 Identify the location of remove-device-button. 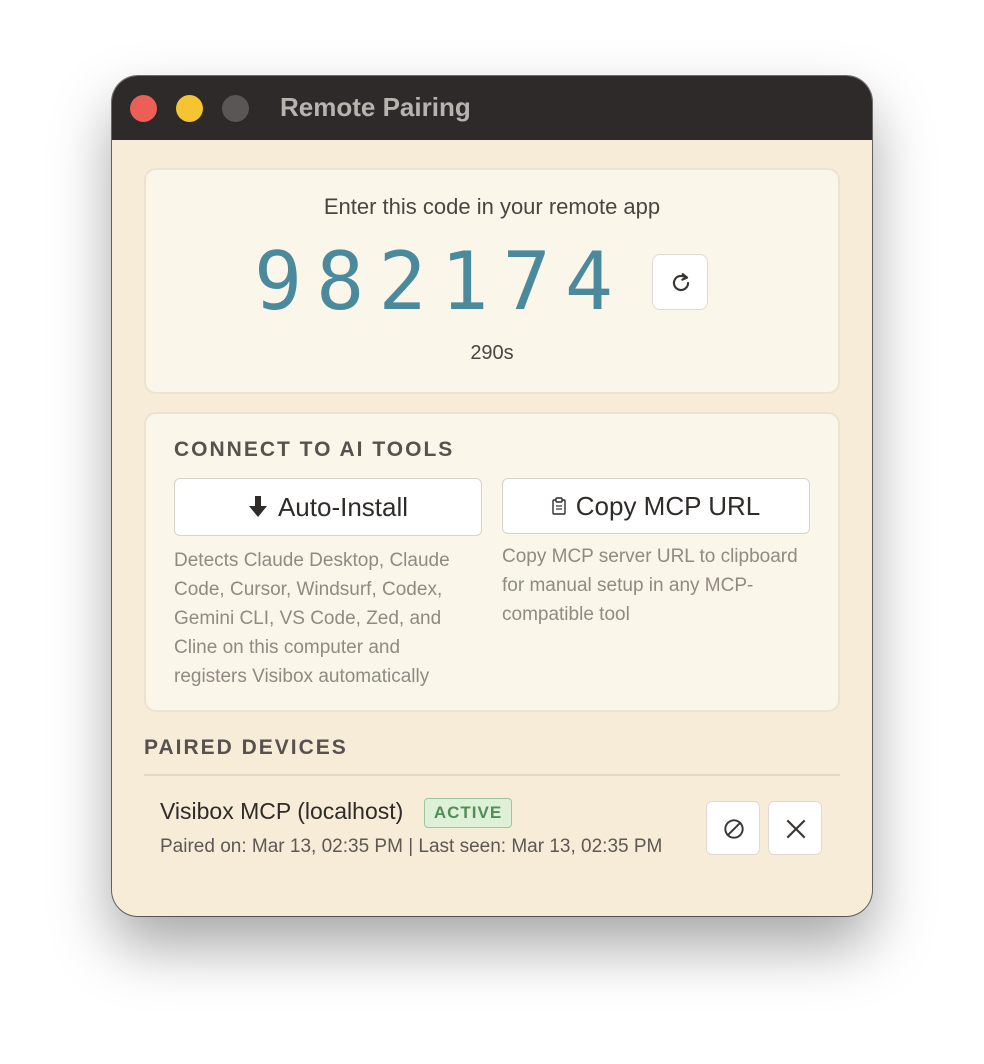
(795, 828).